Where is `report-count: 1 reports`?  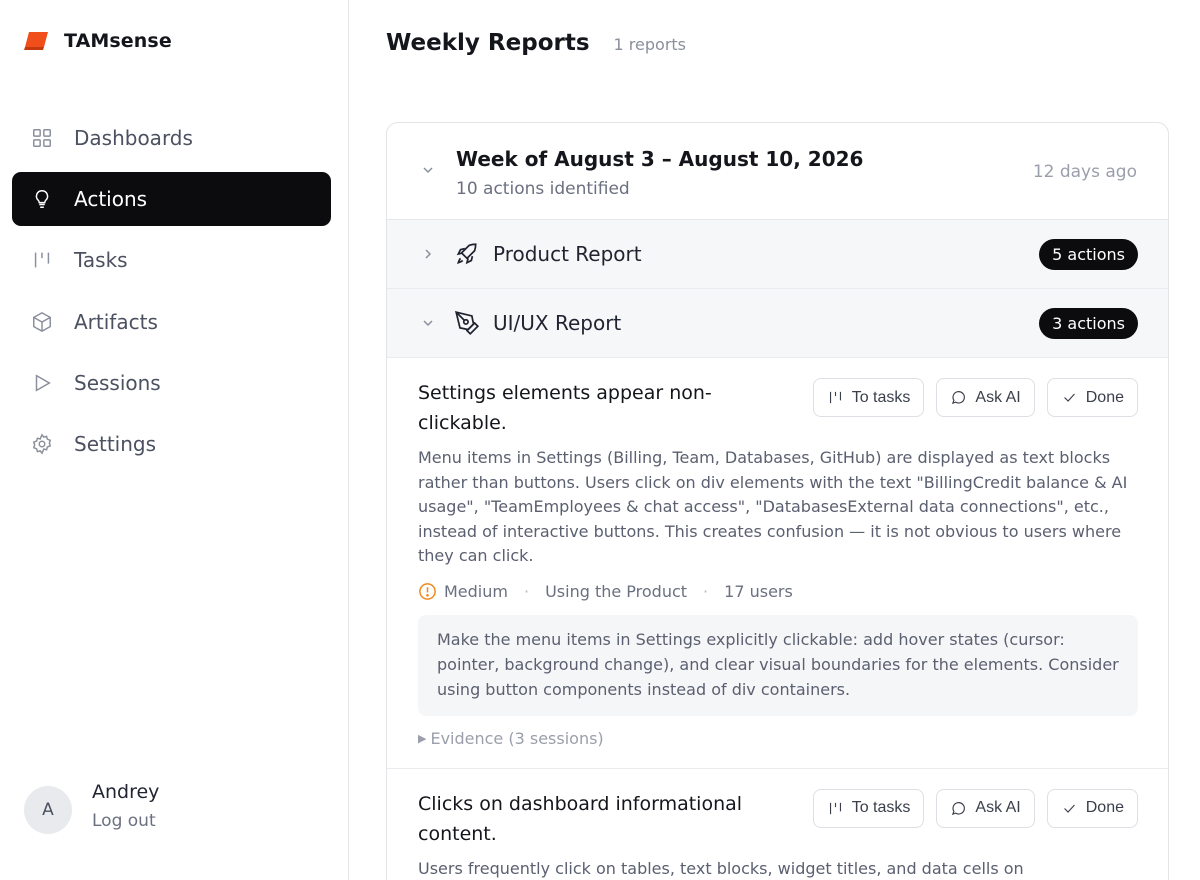 report-count: 1 reports is located at coordinates (649, 44).